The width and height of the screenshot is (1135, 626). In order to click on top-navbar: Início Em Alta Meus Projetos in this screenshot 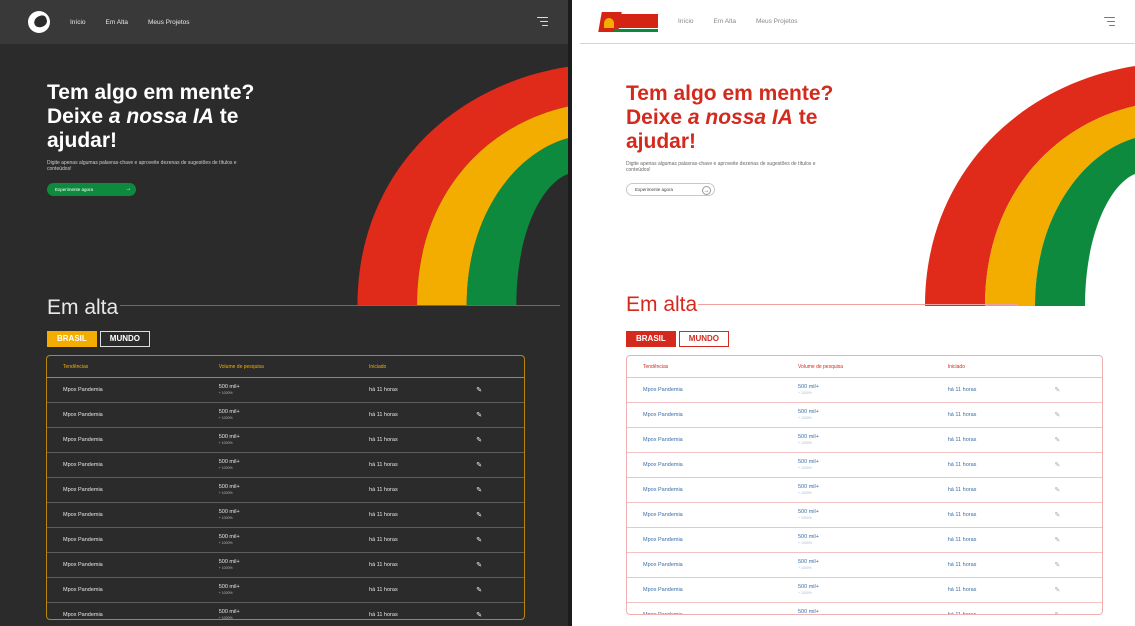, I will do `click(284, 22)`.